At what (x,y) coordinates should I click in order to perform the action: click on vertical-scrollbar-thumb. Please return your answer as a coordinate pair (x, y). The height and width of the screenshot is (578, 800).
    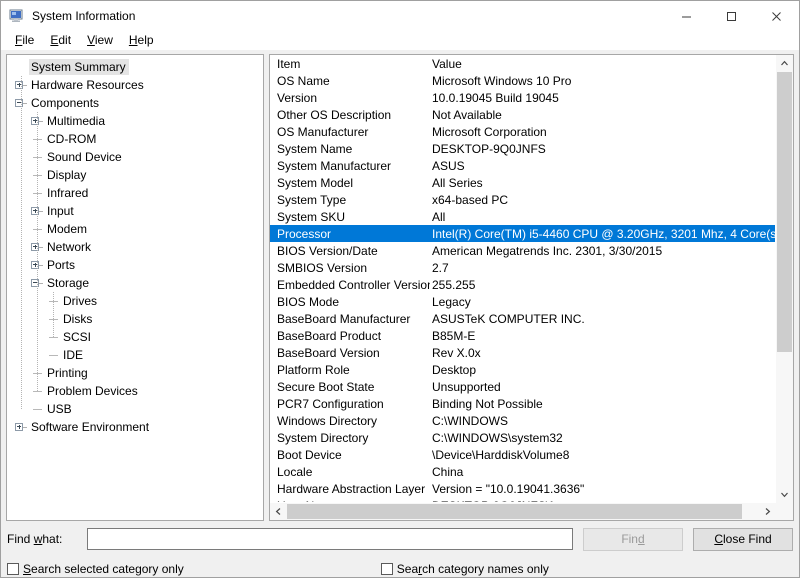
    Looking at the image, I should click on (784, 212).